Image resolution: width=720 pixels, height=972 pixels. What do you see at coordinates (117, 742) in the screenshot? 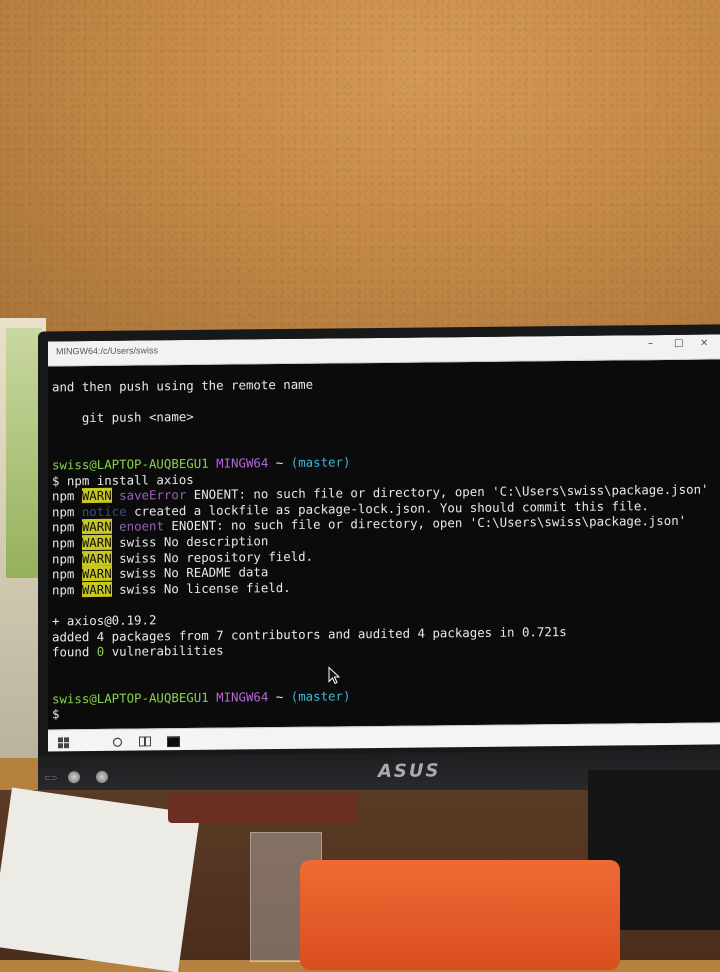
I see `cortana-icon` at bounding box center [117, 742].